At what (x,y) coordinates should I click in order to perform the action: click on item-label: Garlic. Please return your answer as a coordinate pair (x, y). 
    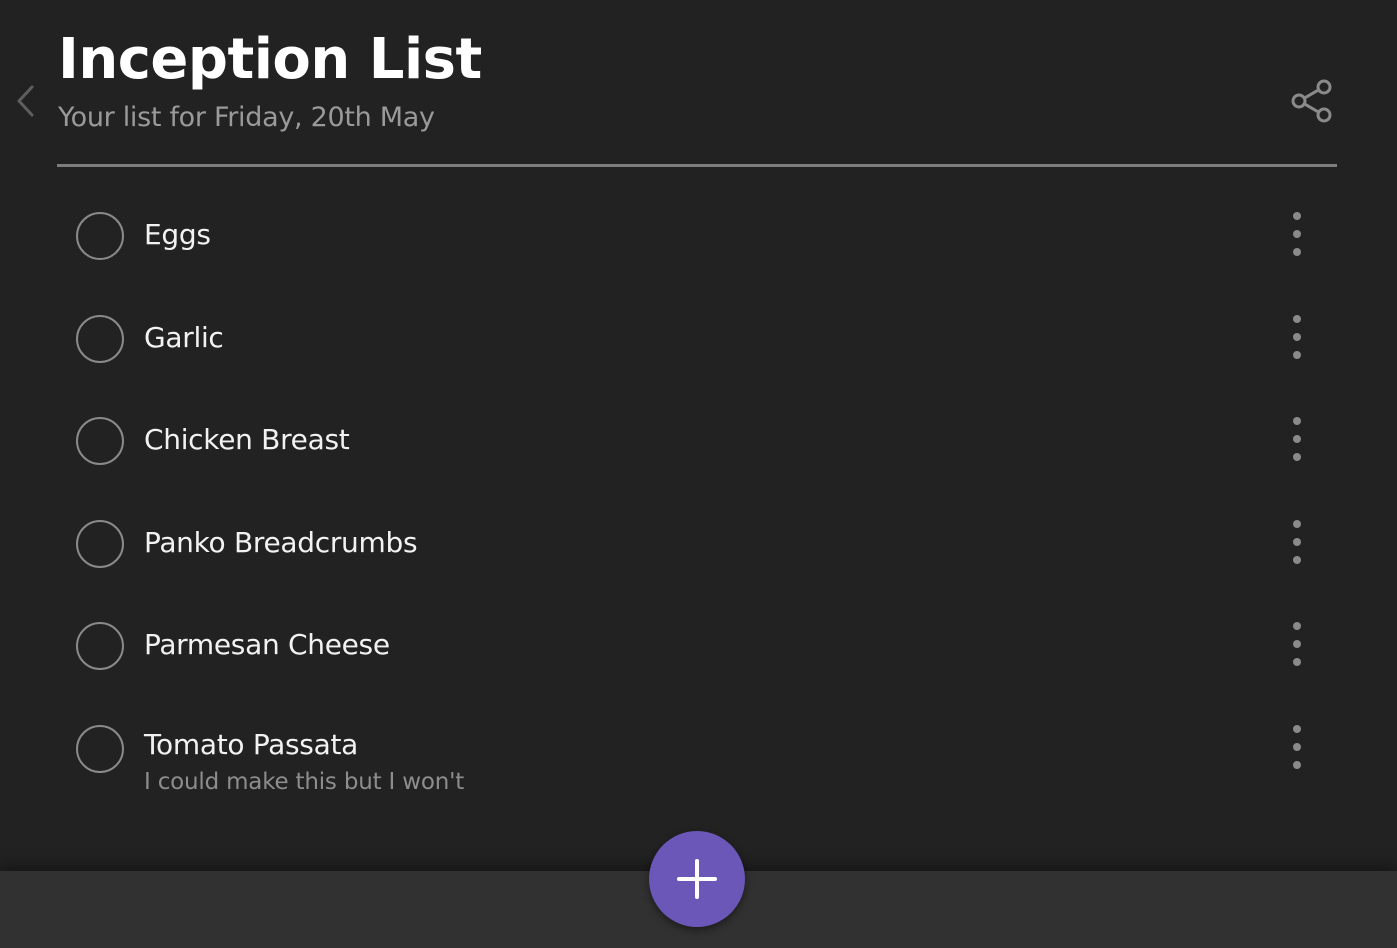
    Looking at the image, I should click on (184, 338).